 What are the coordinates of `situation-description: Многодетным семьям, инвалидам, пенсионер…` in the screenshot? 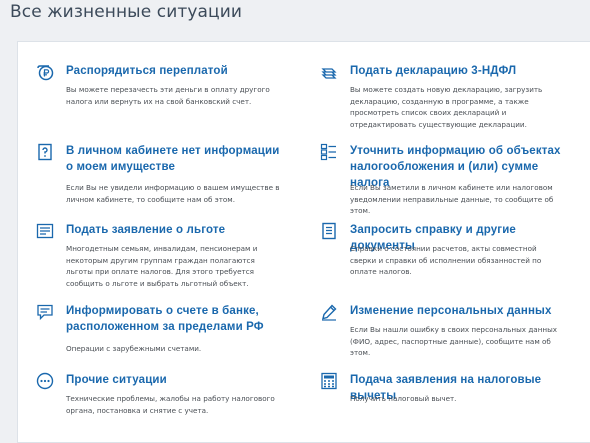 It's located at (162, 266).